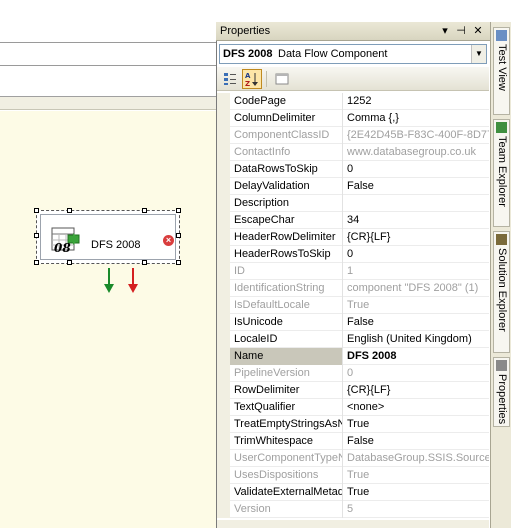  Describe the element at coordinates (69, 210) in the screenshot. I see `resize-handle-tm` at that location.